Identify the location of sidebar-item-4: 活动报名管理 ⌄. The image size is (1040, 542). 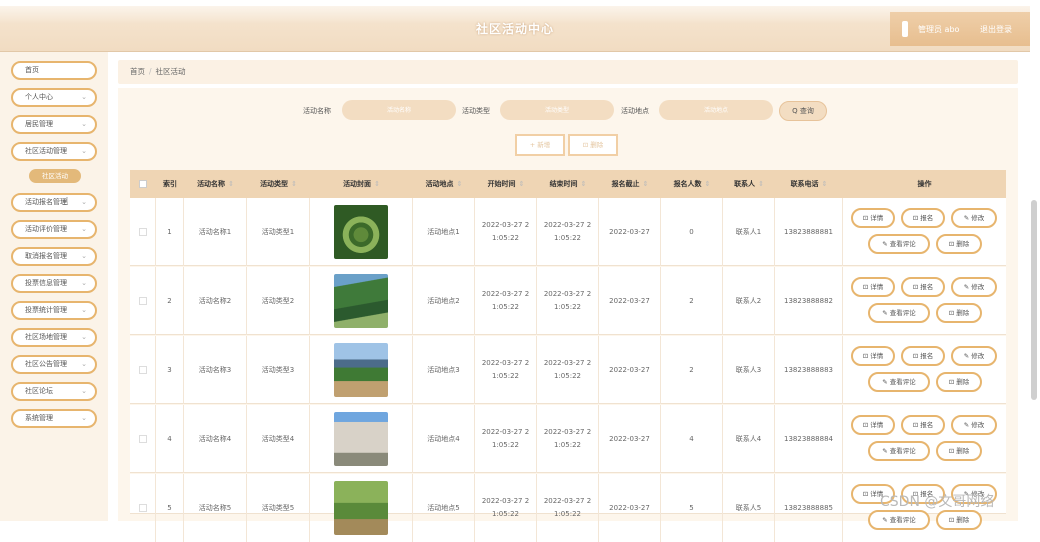
(54, 202).